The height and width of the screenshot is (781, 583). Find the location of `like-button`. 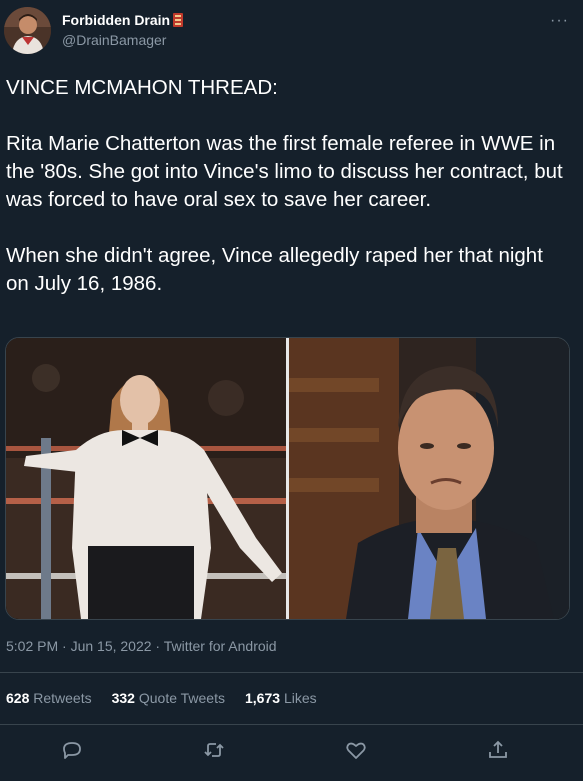

like-button is located at coordinates (357, 751).